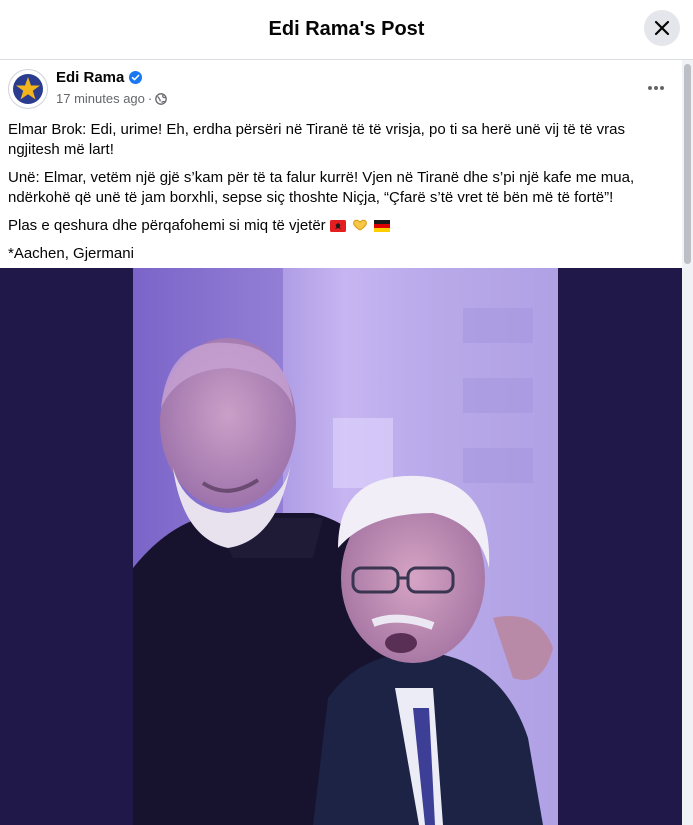 Image resolution: width=693 pixels, height=825 pixels. What do you see at coordinates (687, 164) in the screenshot?
I see `scrollbar-thumb` at bounding box center [687, 164].